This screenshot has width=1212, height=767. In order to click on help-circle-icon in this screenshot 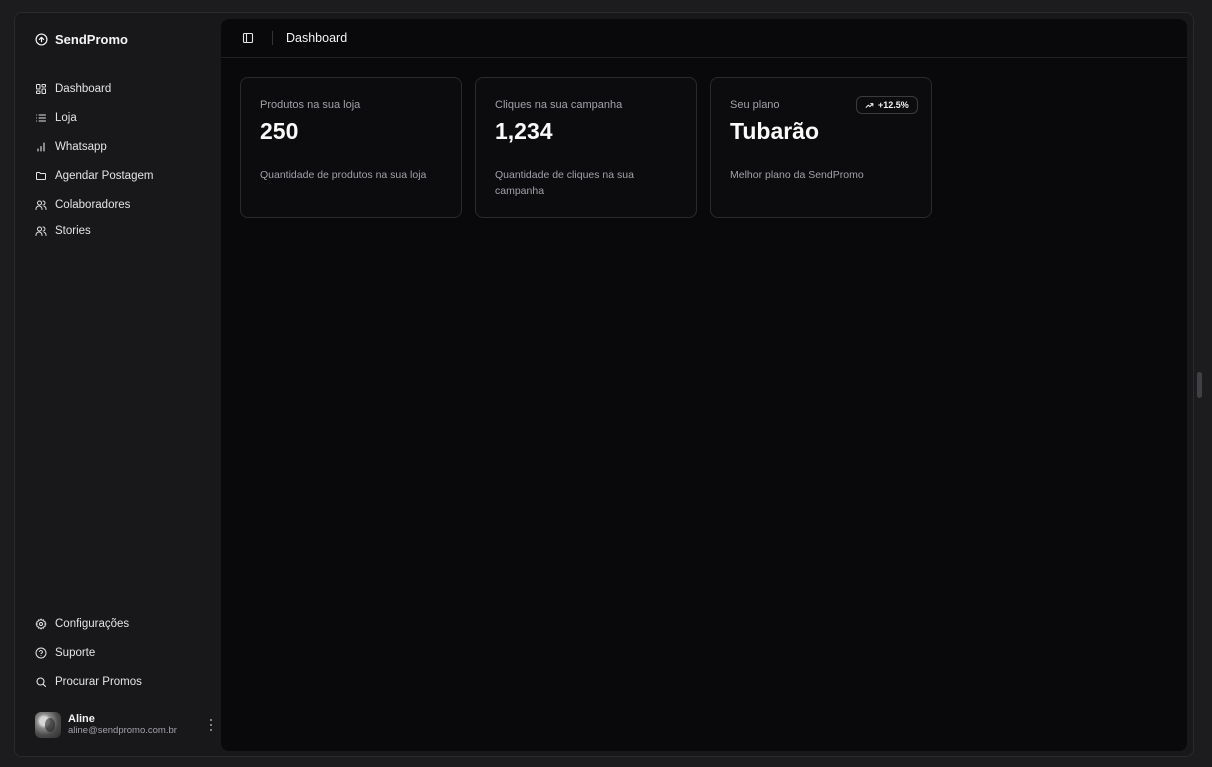, I will do `click(41, 652)`.